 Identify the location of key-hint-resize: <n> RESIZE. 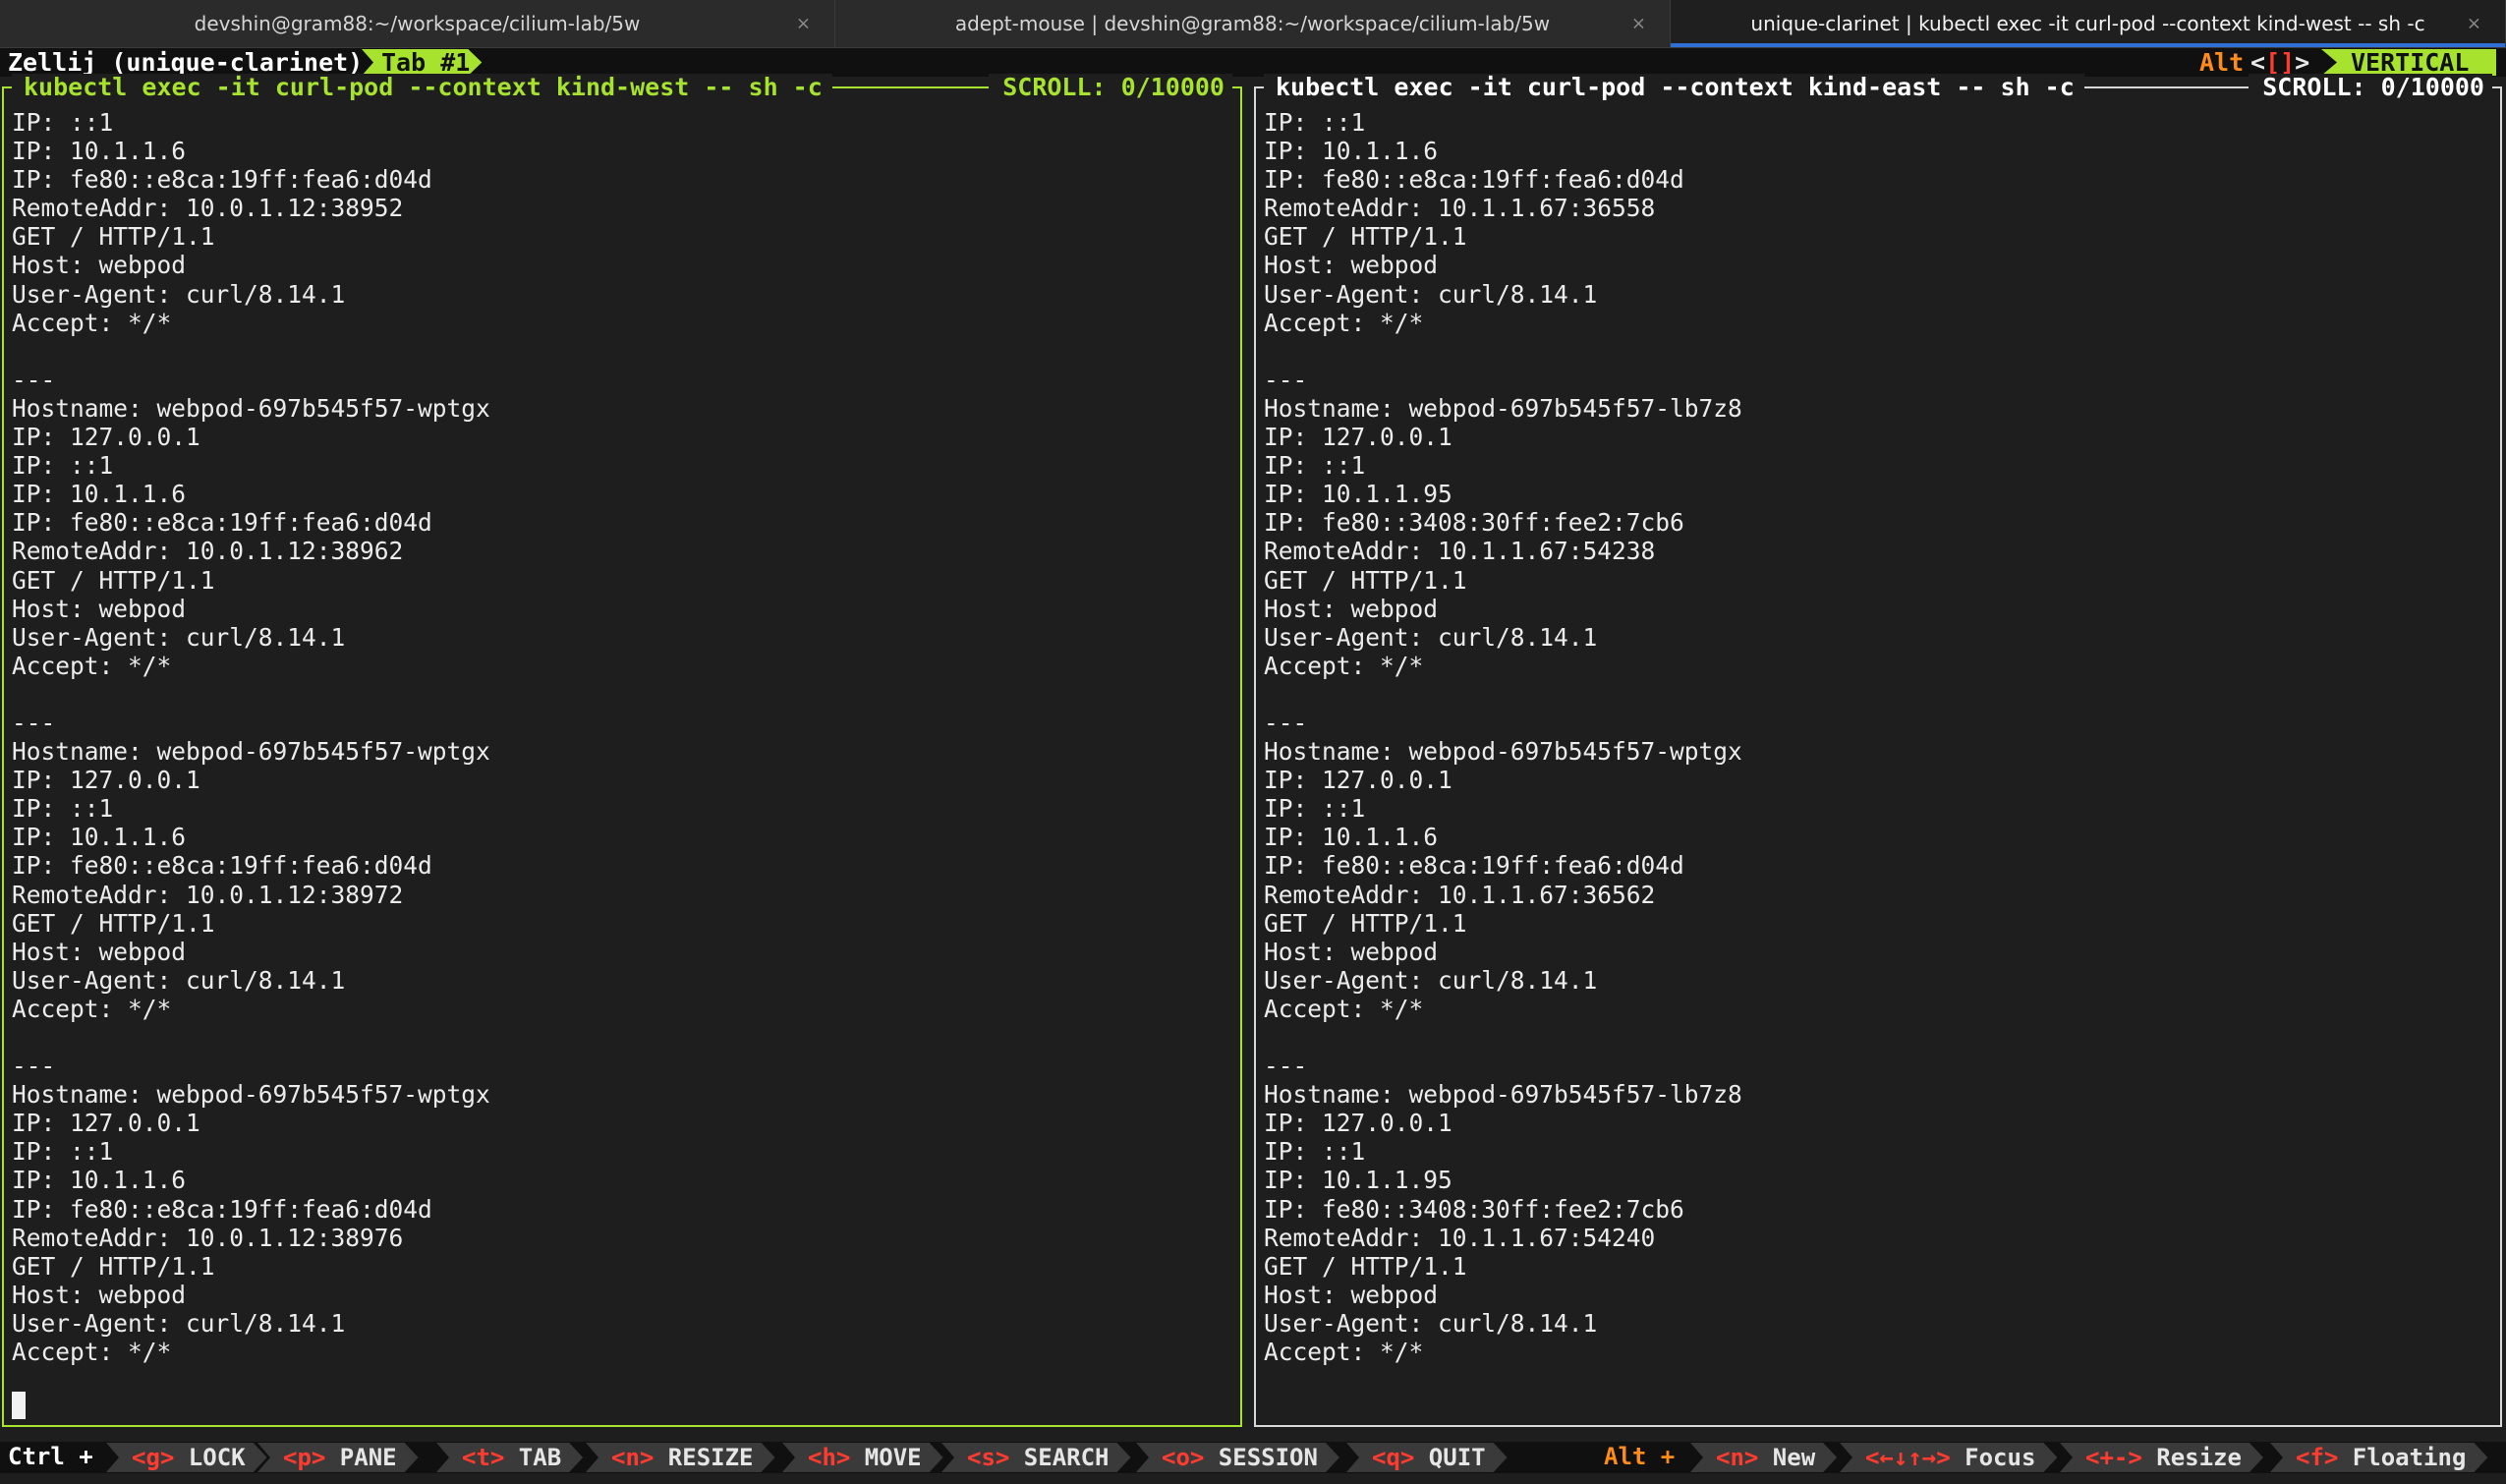
(680, 1457).